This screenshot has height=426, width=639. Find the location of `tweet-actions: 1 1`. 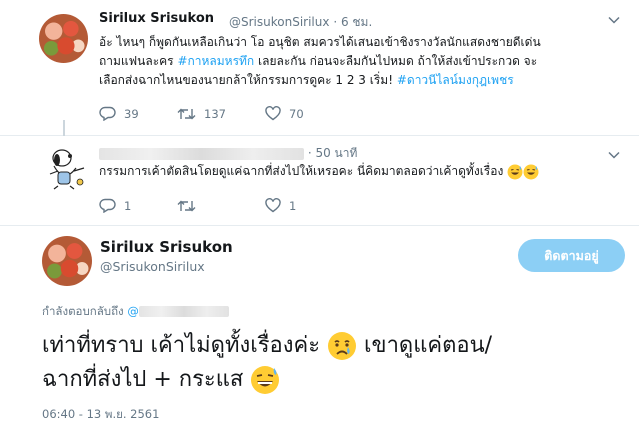

tweet-actions: 1 1 is located at coordinates (222, 205).